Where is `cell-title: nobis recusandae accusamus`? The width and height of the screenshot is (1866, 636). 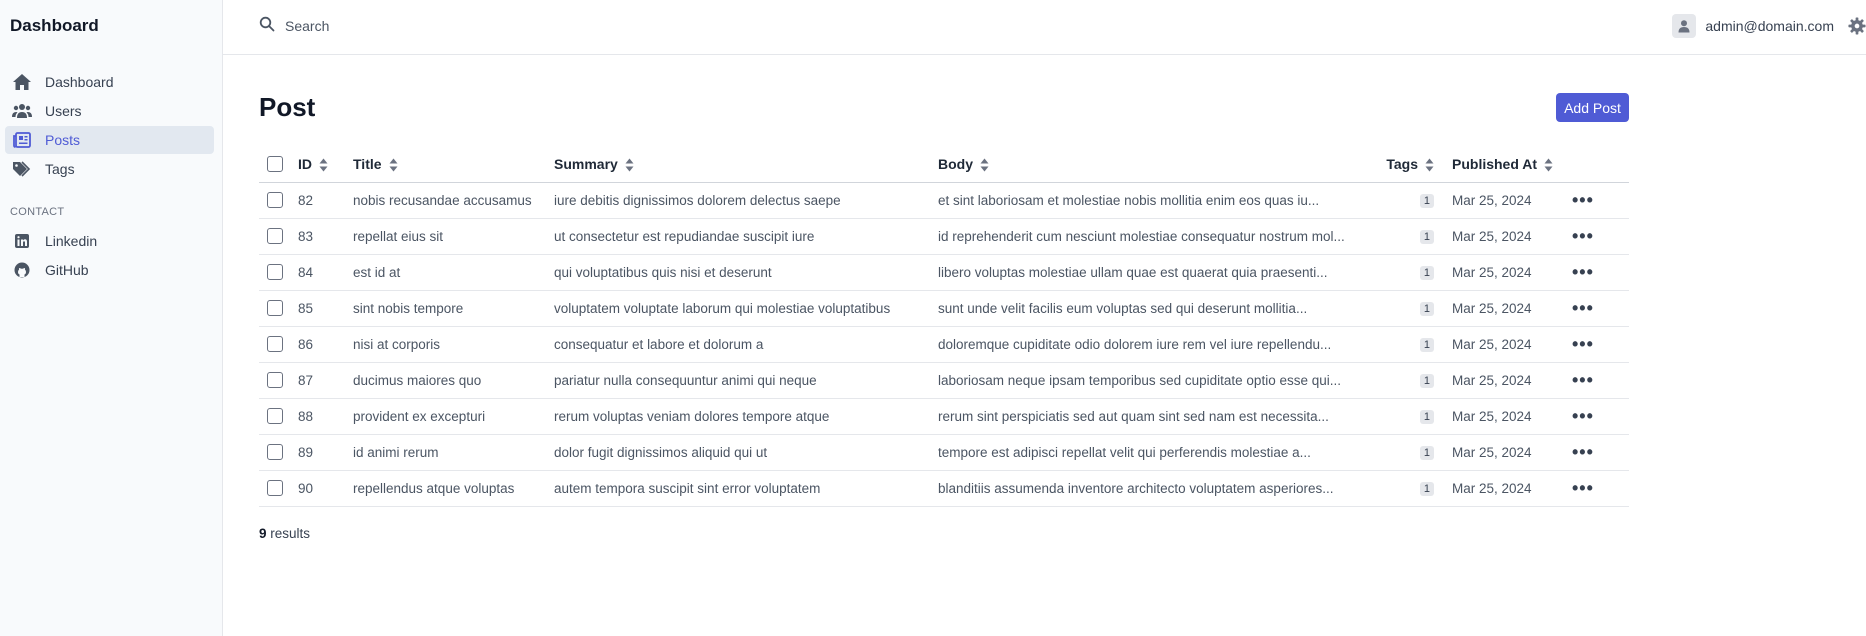 cell-title: nobis recusandae accusamus is located at coordinates (453, 200).